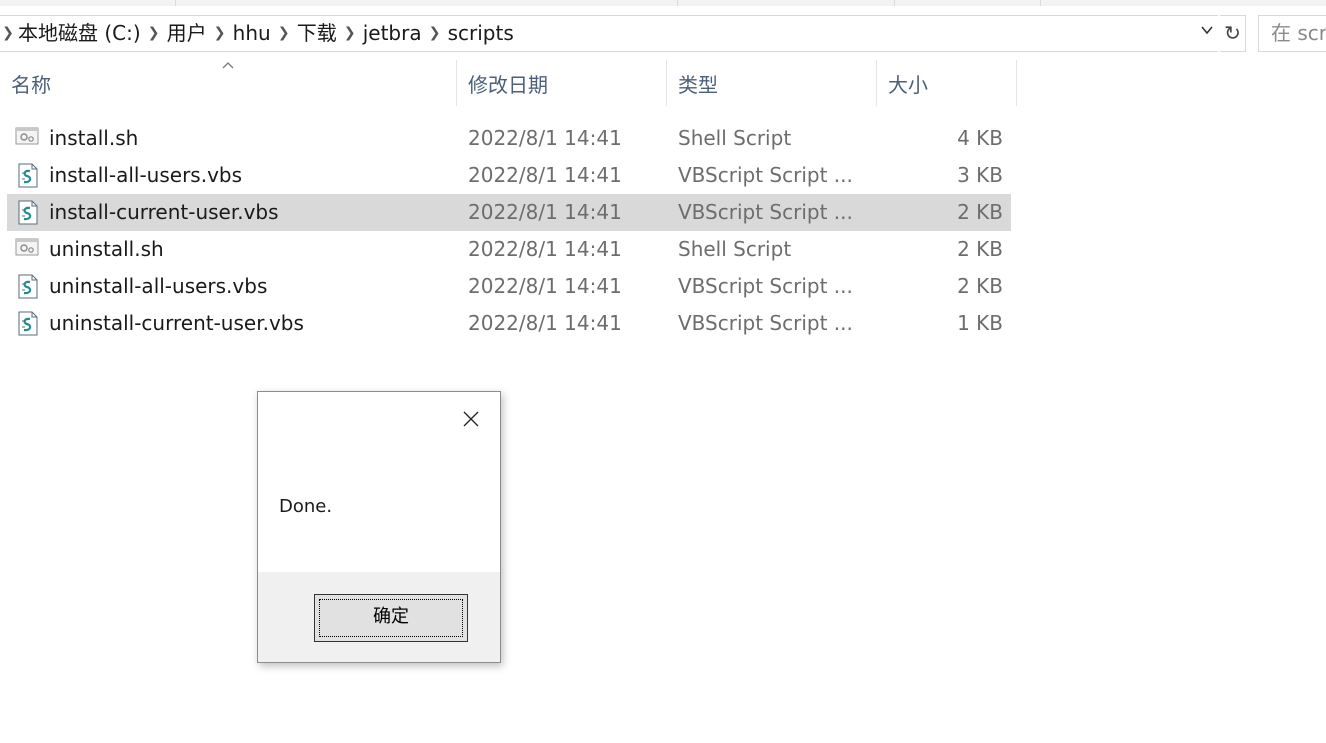 This screenshot has height=743, width=1326. Describe the element at coordinates (94, 138) in the screenshot. I see `file-name: install.sh` at that location.